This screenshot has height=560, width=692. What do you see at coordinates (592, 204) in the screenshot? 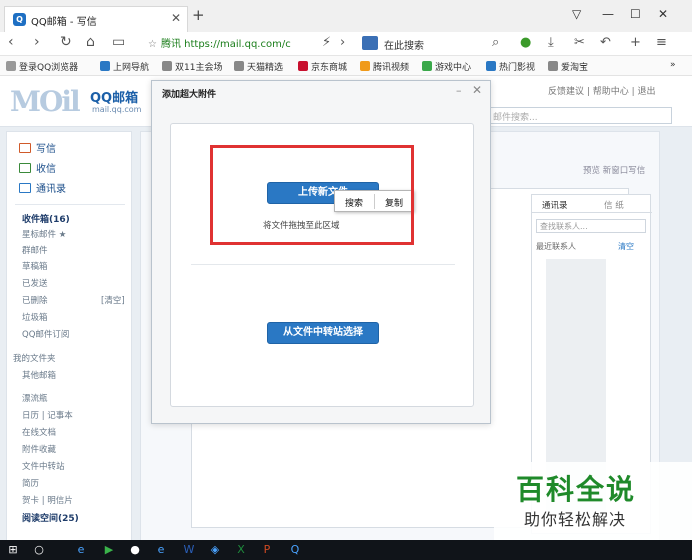
I see `contacts-tabs: 通讯录 信 纸` at bounding box center [592, 204].